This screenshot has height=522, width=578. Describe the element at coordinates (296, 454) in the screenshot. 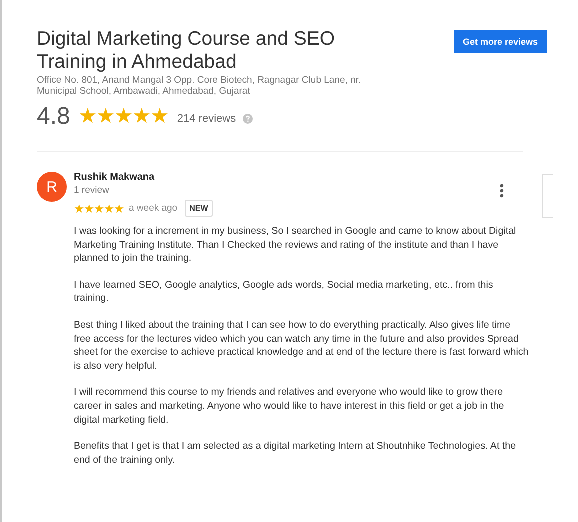

I see `review-paragraph: Benefits that I get is that I am selected as a digital marketing Intern at Shoutnhike Technologies. At the end of the training only.` at that location.